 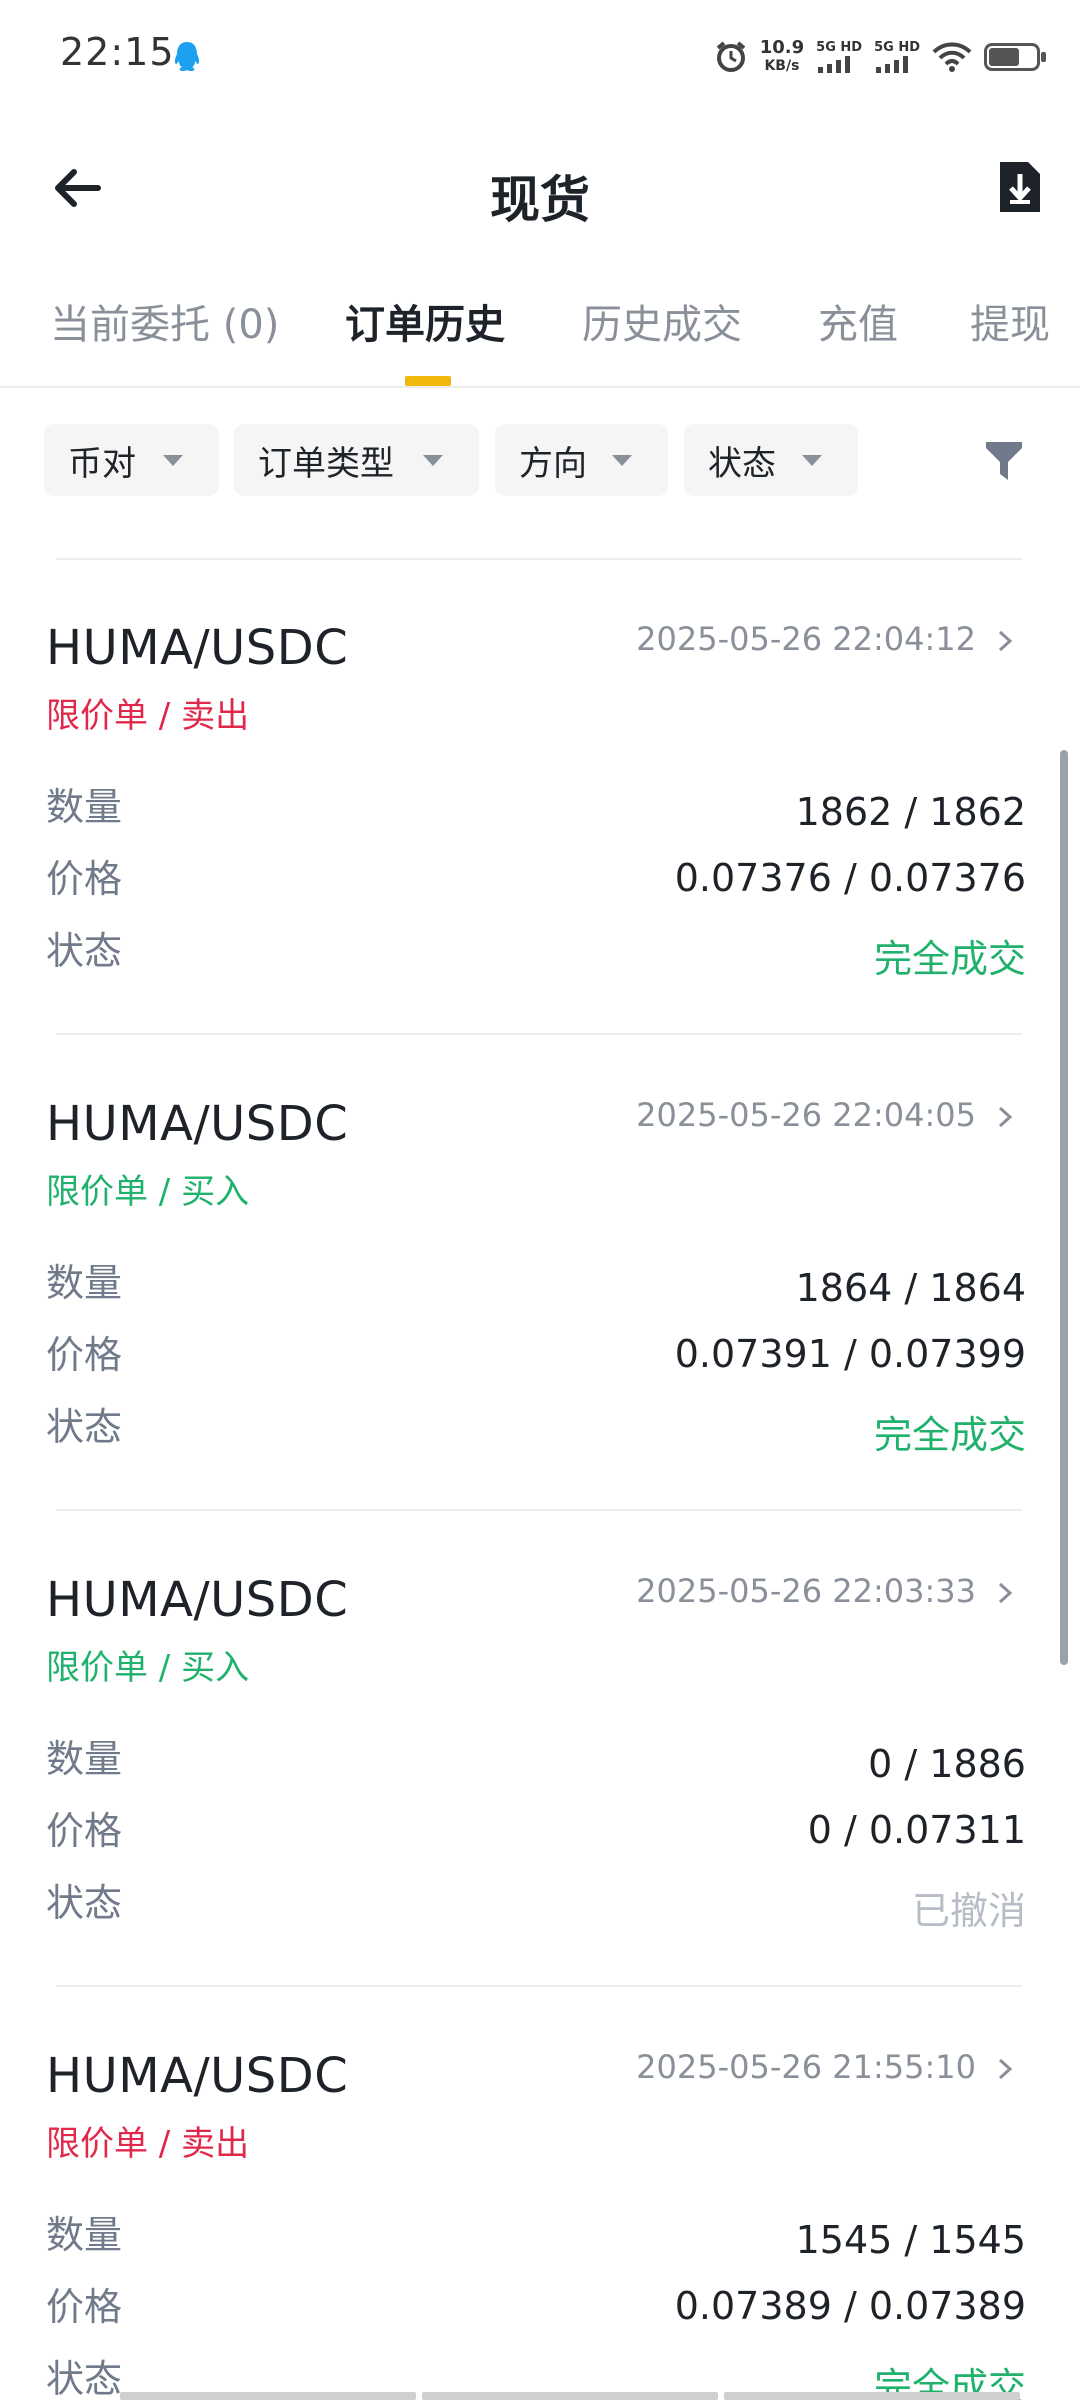 I want to click on battery-level, so click(x=1004, y=57).